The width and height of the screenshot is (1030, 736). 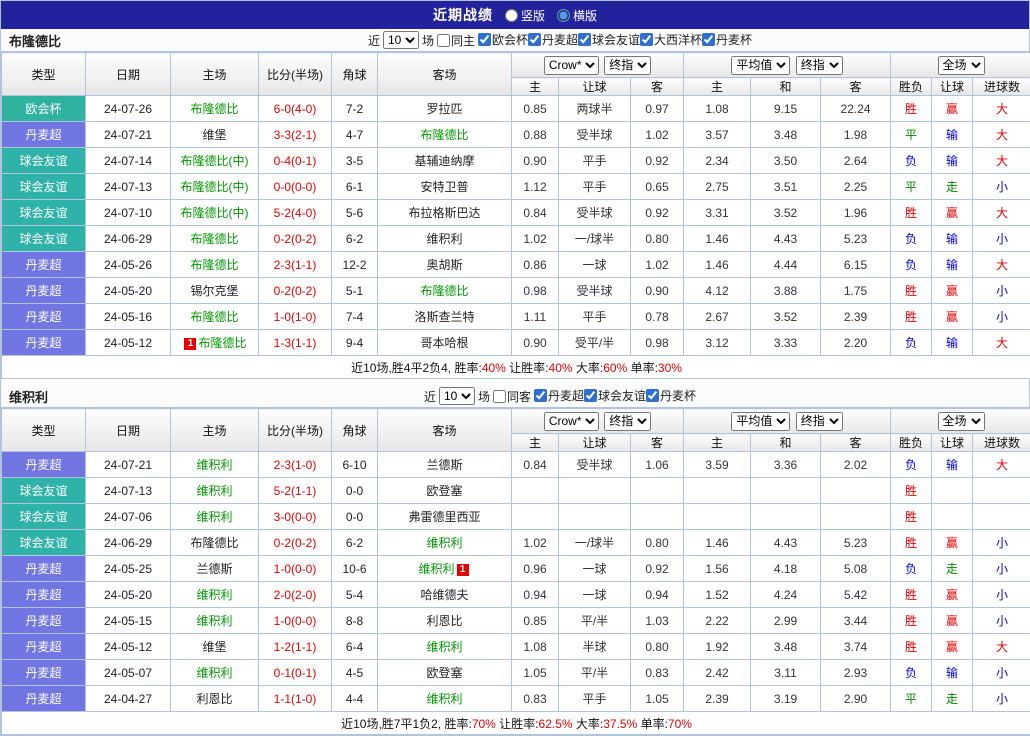 I want to click on match-row: 球会友谊 24-07-06 维积利 3-0(0-0) 0-0 弗雷德里西亚 胜, so click(x=516, y=517).